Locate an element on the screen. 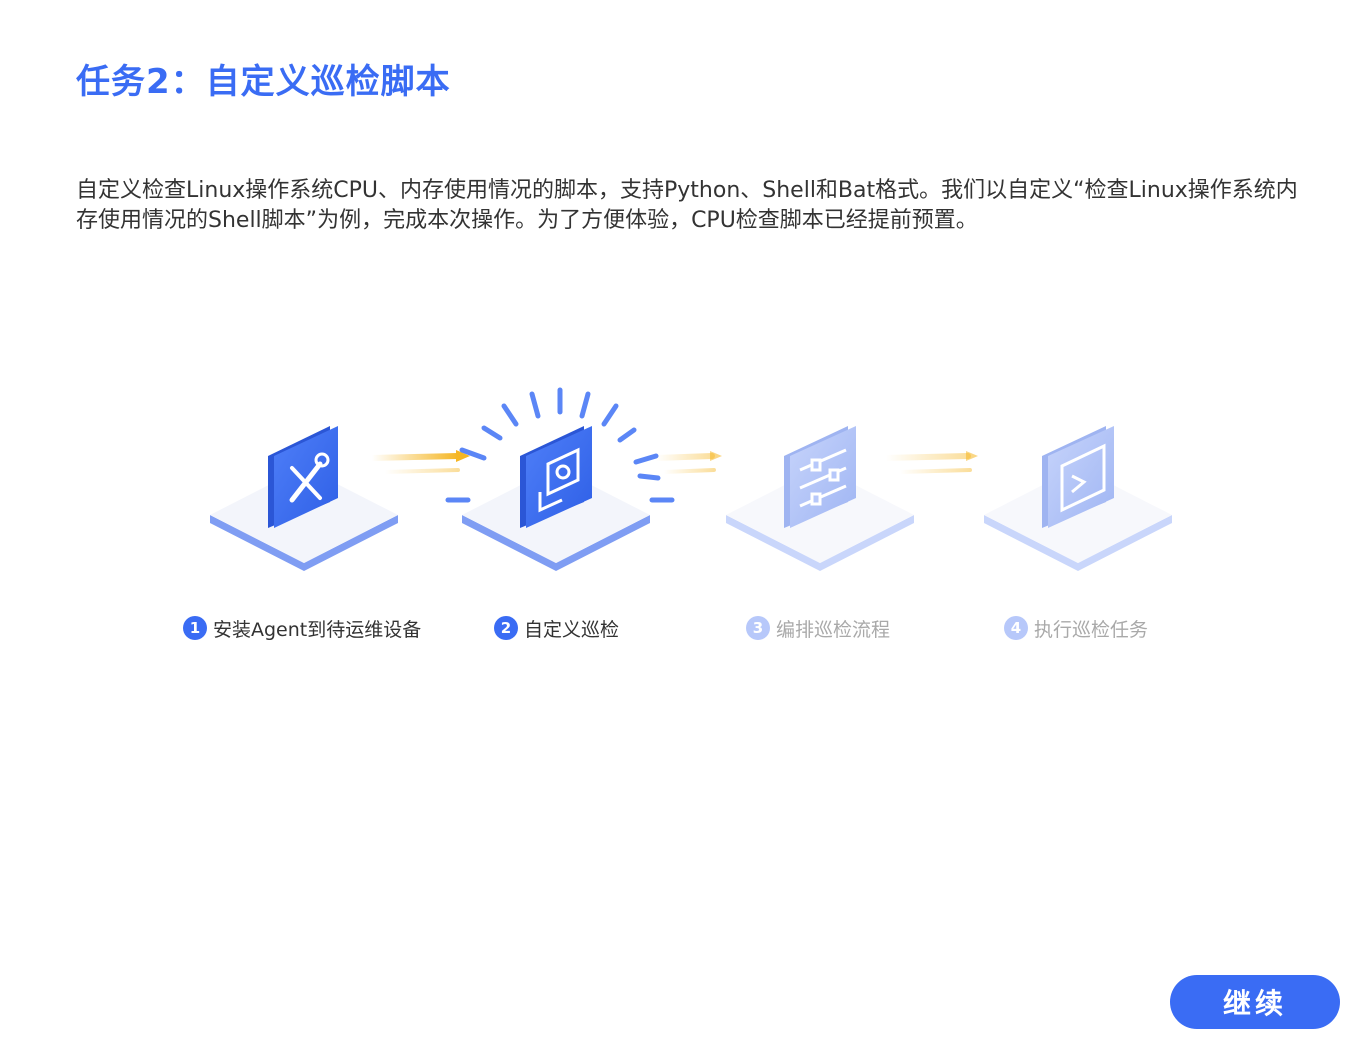  step-1-label: 1 安装Agent到待运维设备 is located at coordinates (302, 628).